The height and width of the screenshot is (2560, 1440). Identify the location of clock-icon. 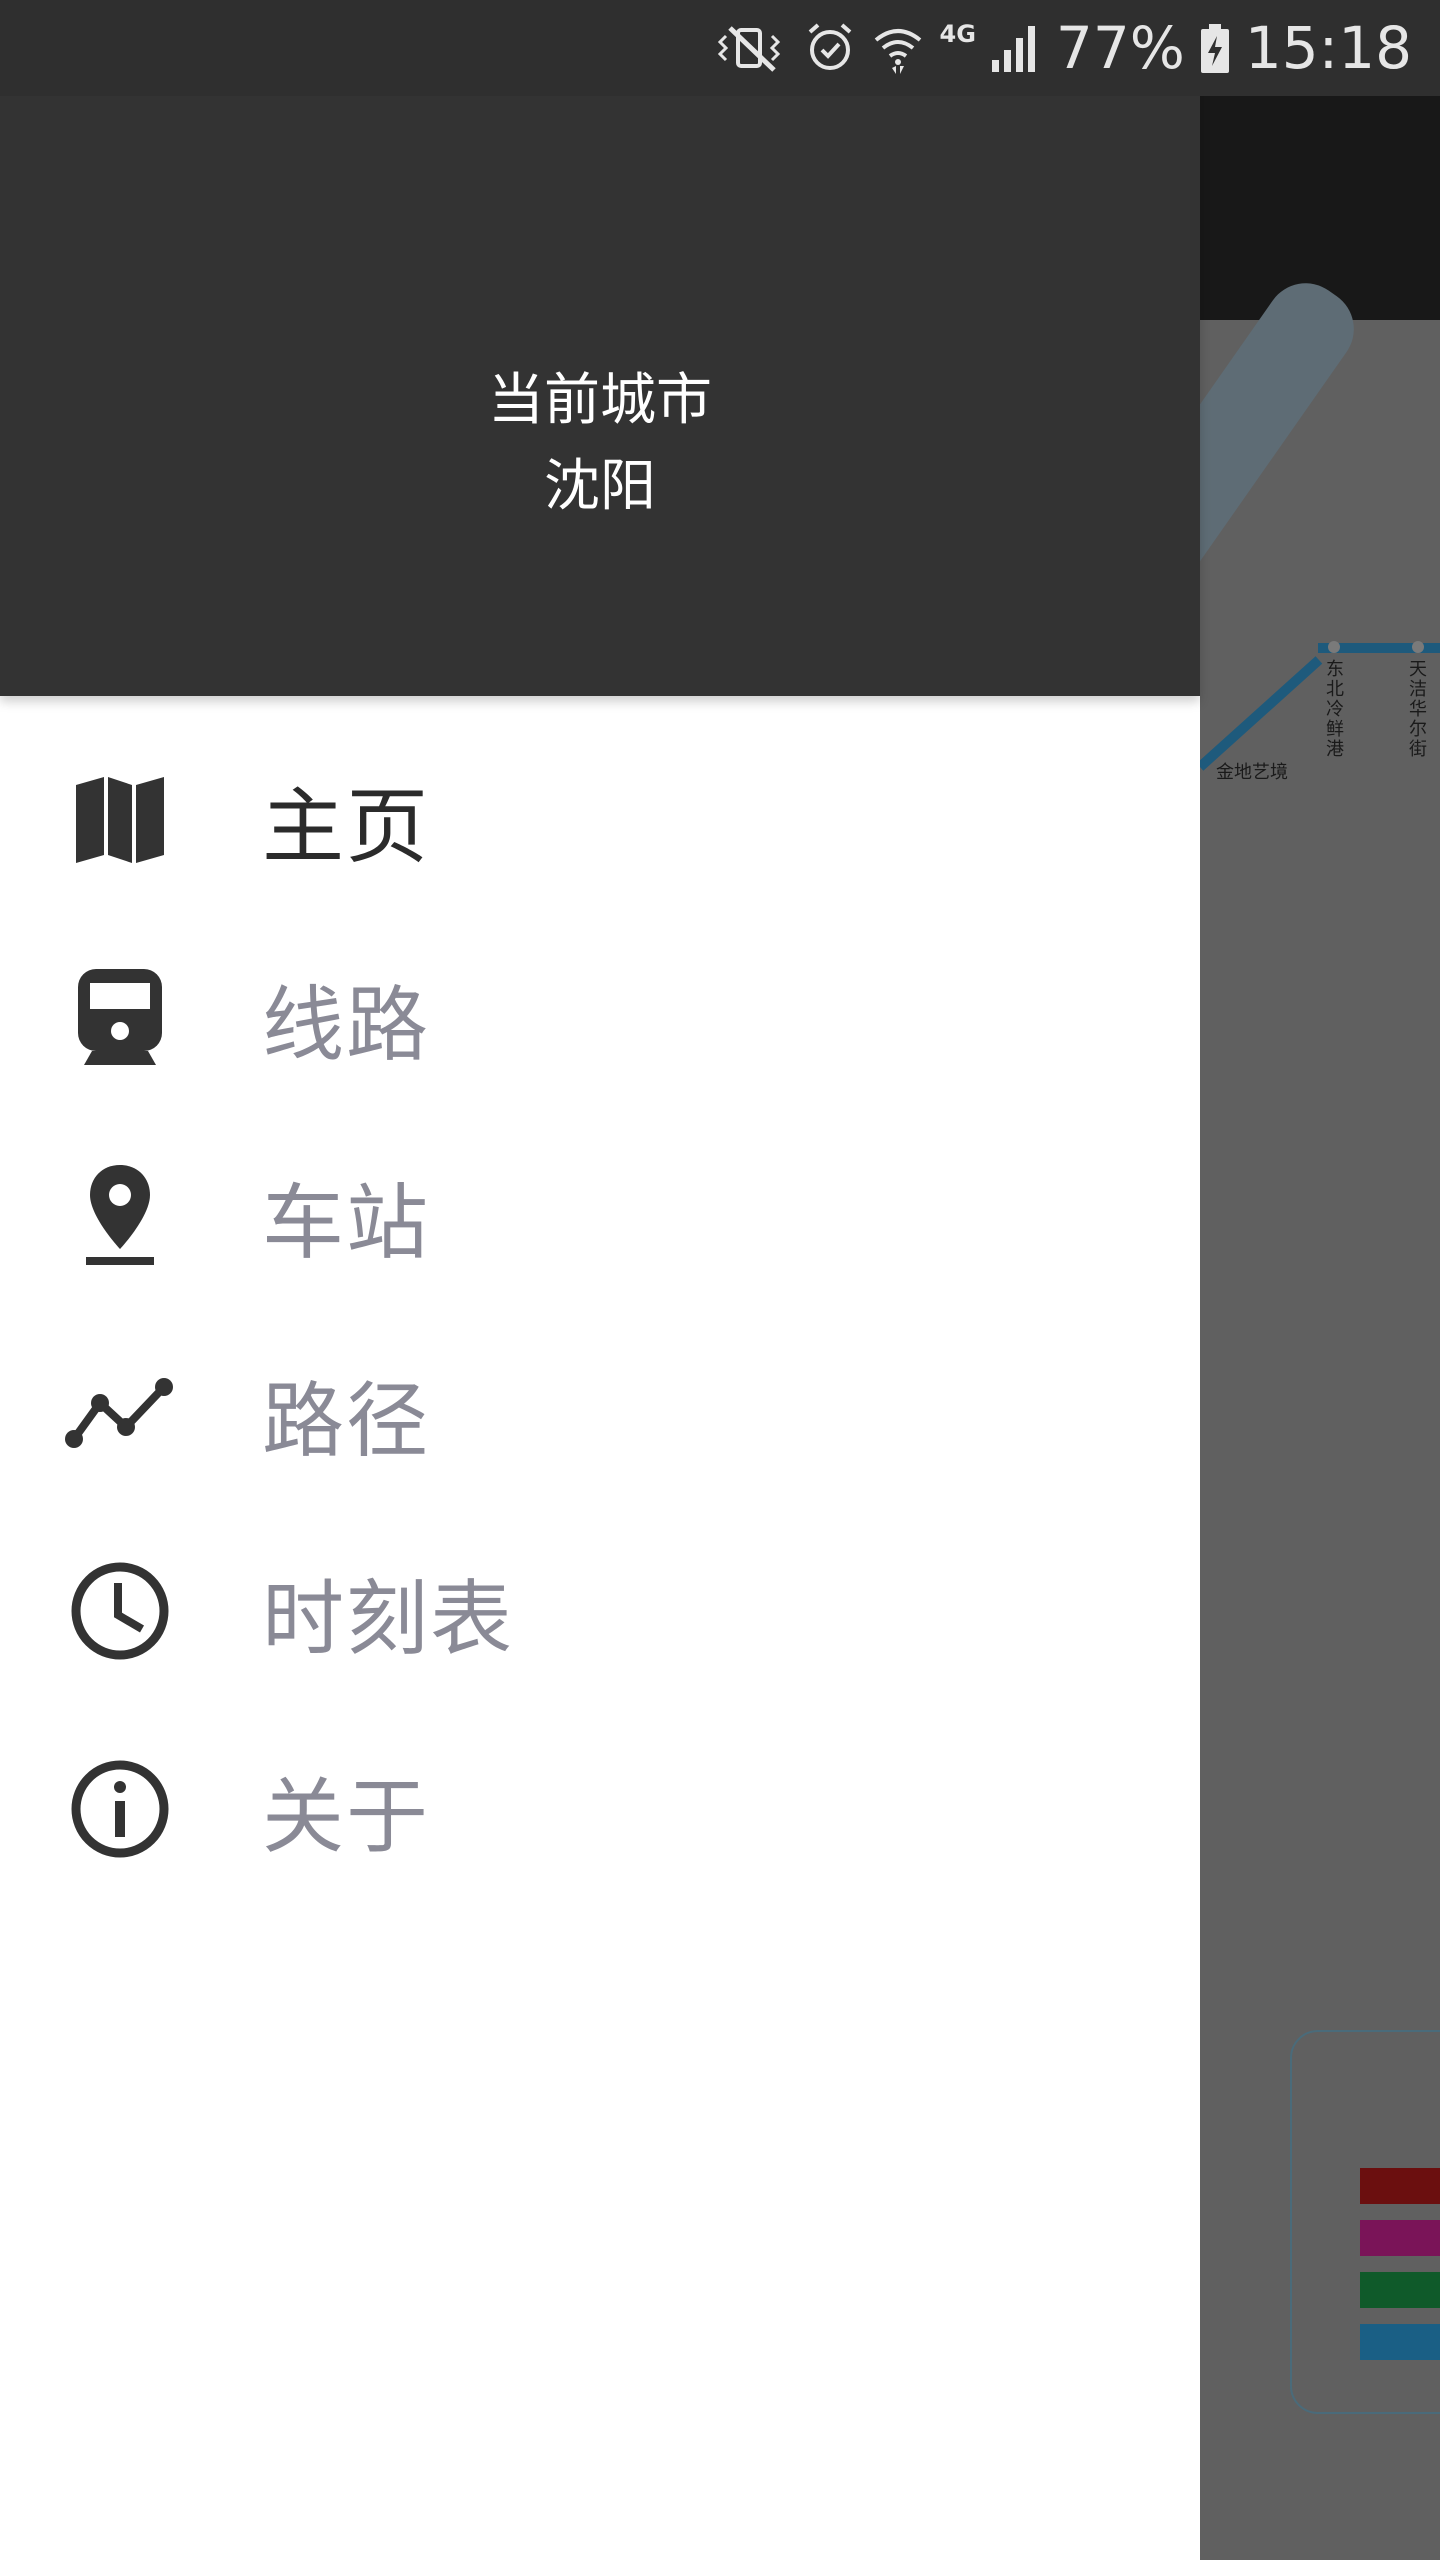
(120, 1611).